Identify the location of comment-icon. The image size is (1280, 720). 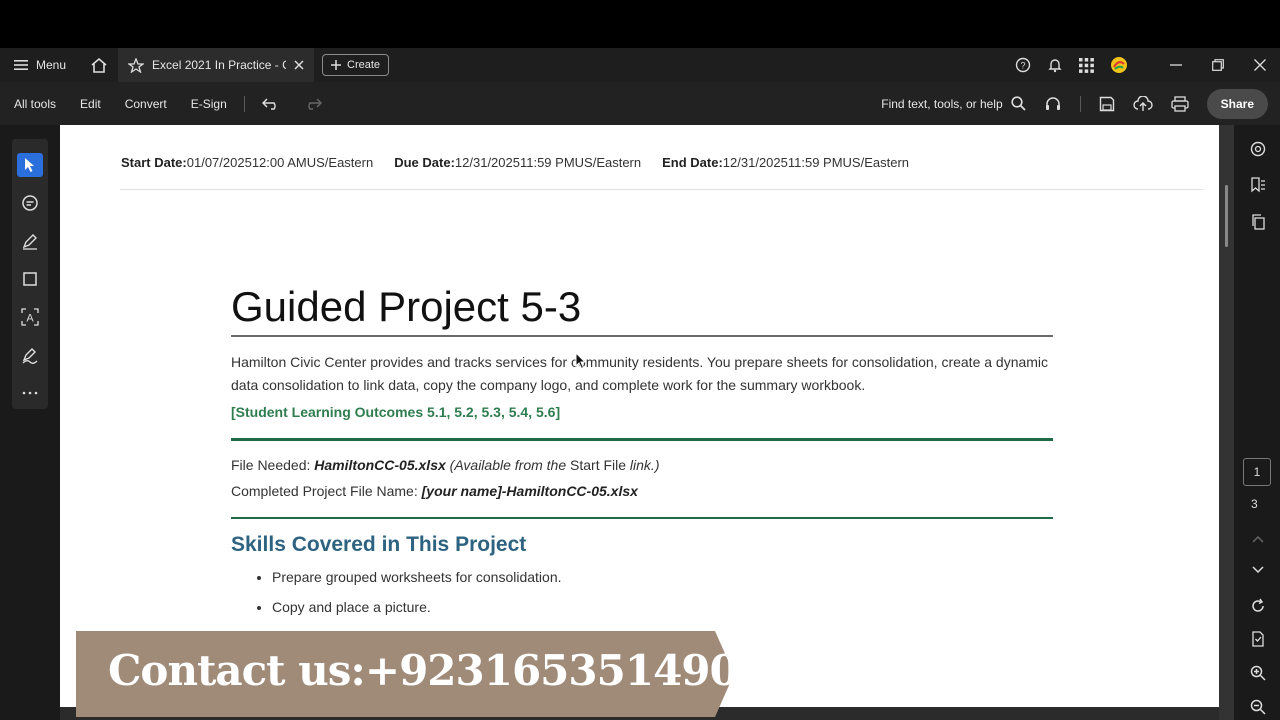
(30, 203).